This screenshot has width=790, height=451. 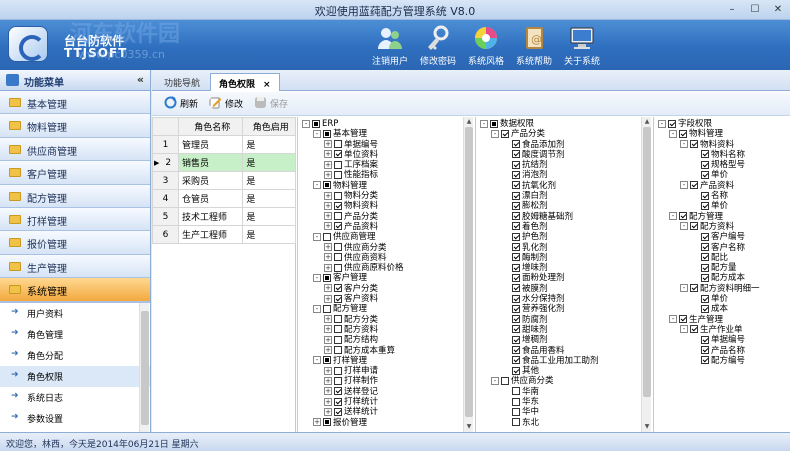 I want to click on cell-role-name: 销售员, so click(x=210, y=162).